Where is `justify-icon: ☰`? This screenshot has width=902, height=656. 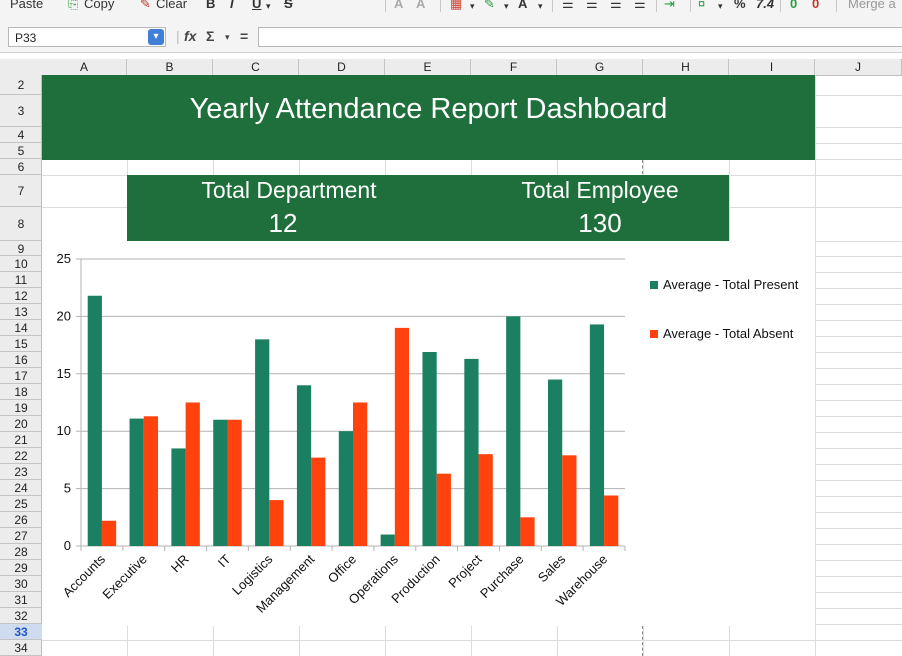 justify-icon: ☰ is located at coordinates (640, 6).